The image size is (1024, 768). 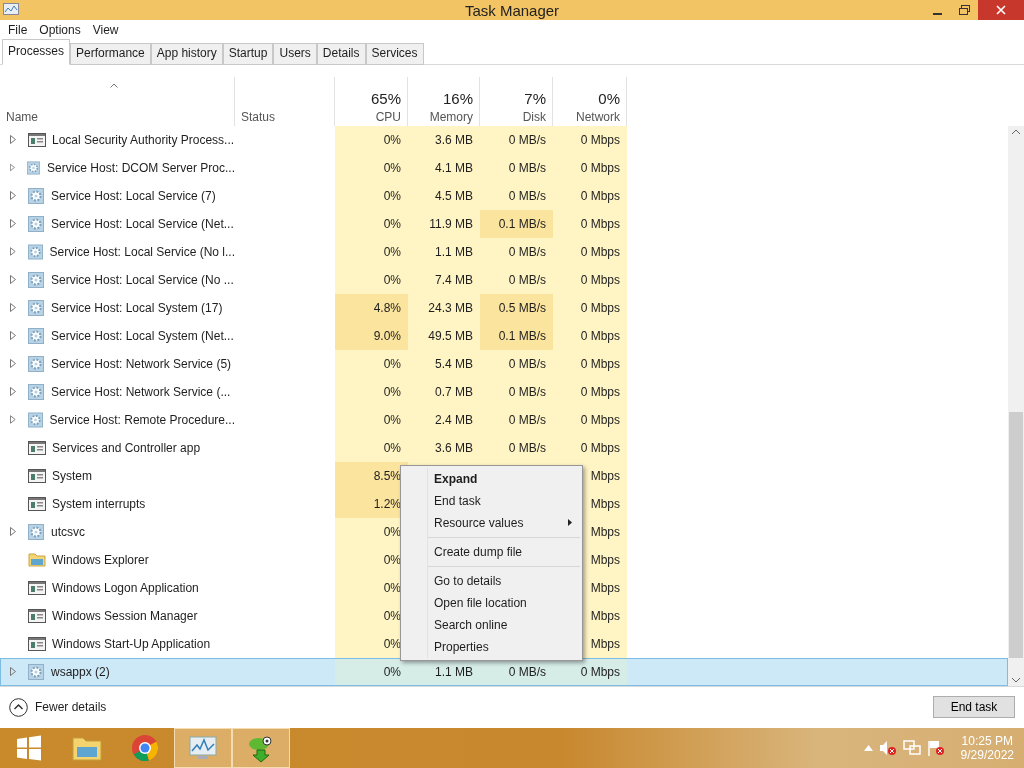 What do you see at coordinates (504, 419) in the screenshot?
I see `process-row: Service Host: Remote Procedure... 0% 2.4 MB 0 MB/s 0 Mbps` at bounding box center [504, 419].